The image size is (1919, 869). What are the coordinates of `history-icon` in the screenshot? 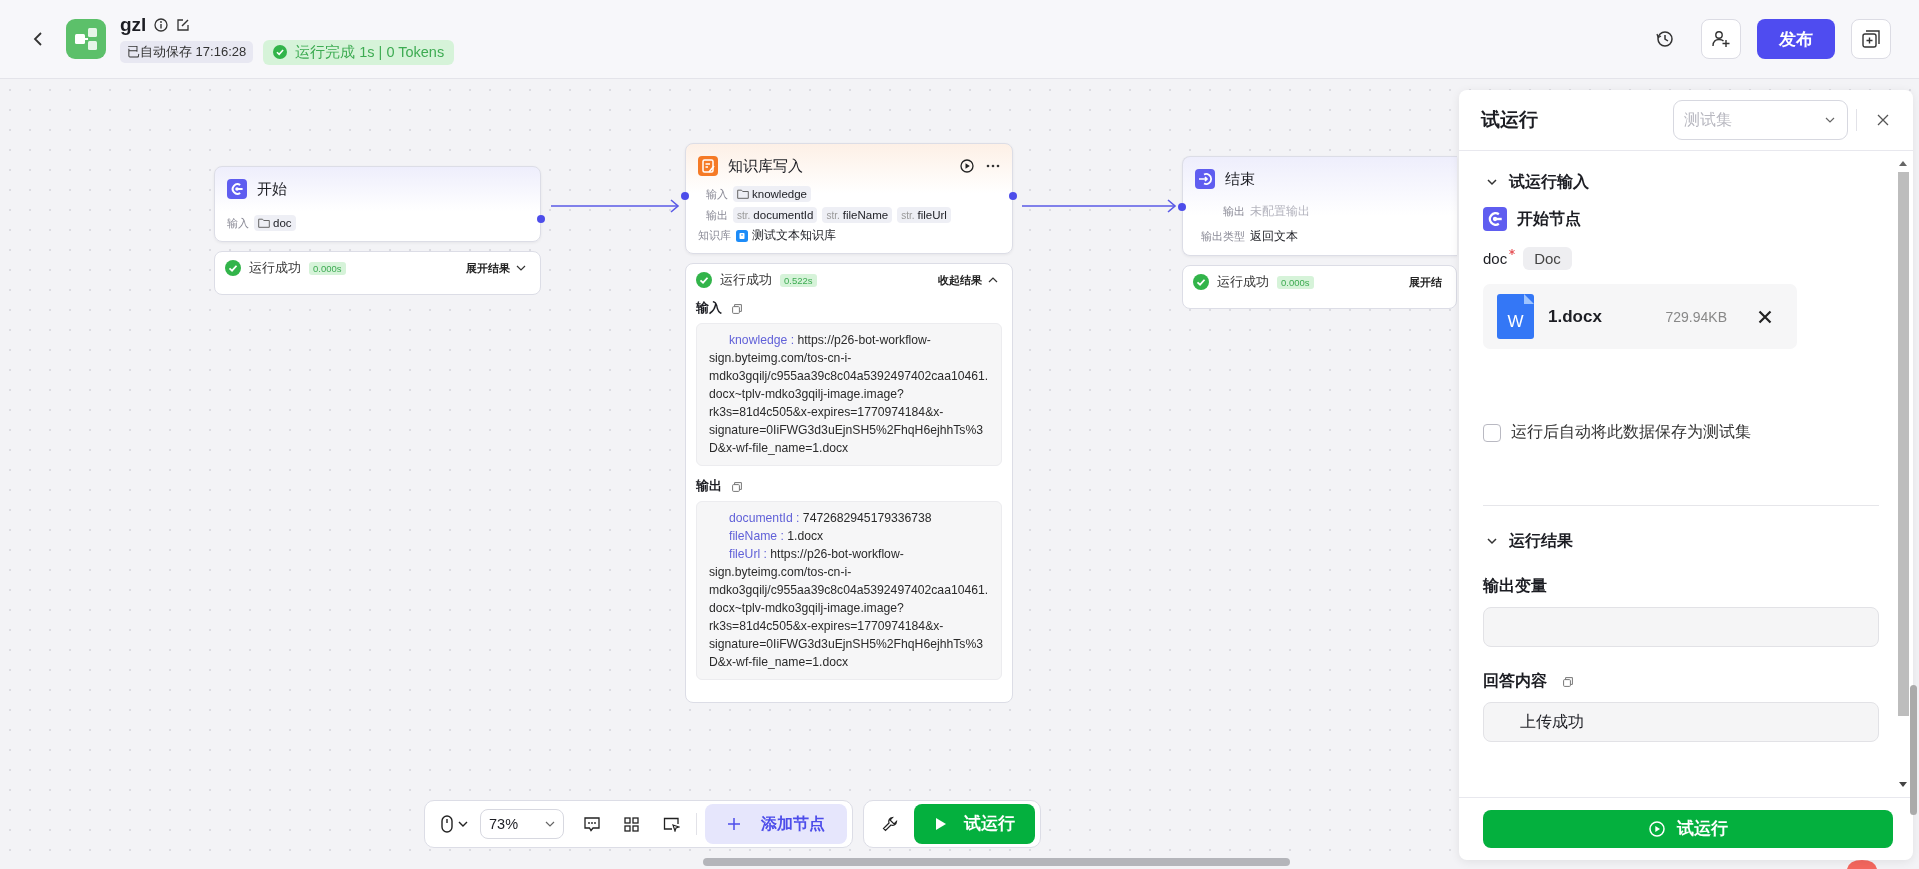 It's located at (1665, 39).